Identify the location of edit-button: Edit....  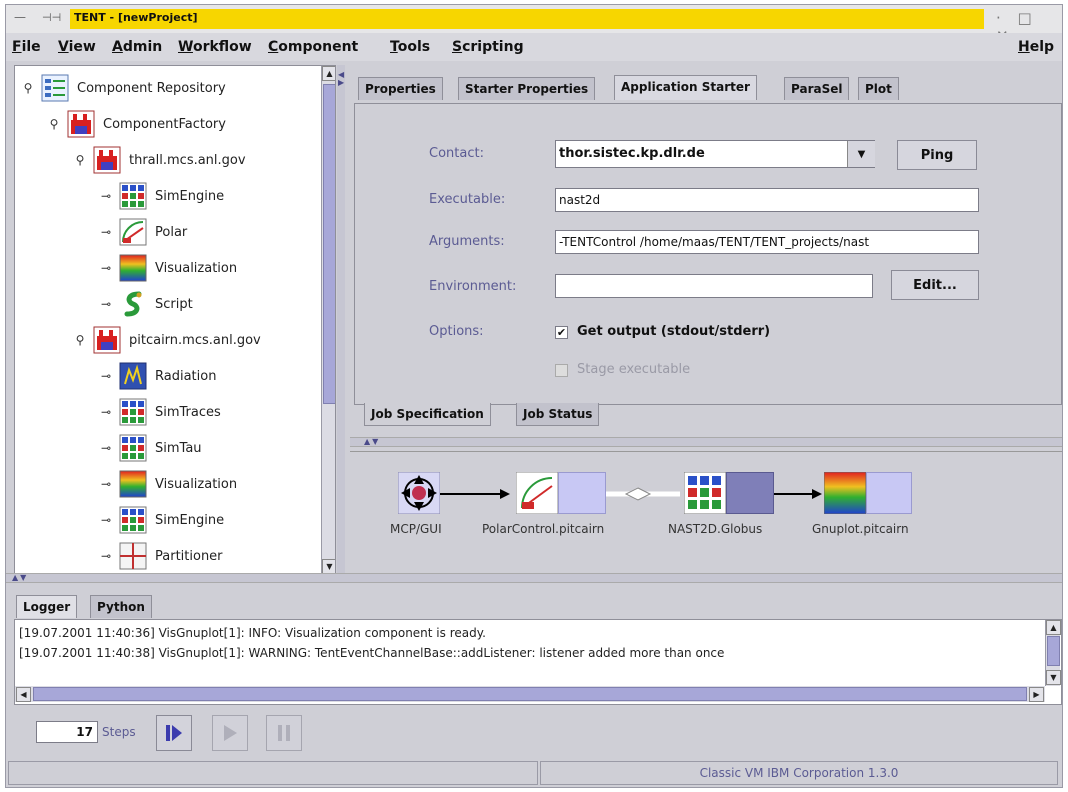
(935, 285).